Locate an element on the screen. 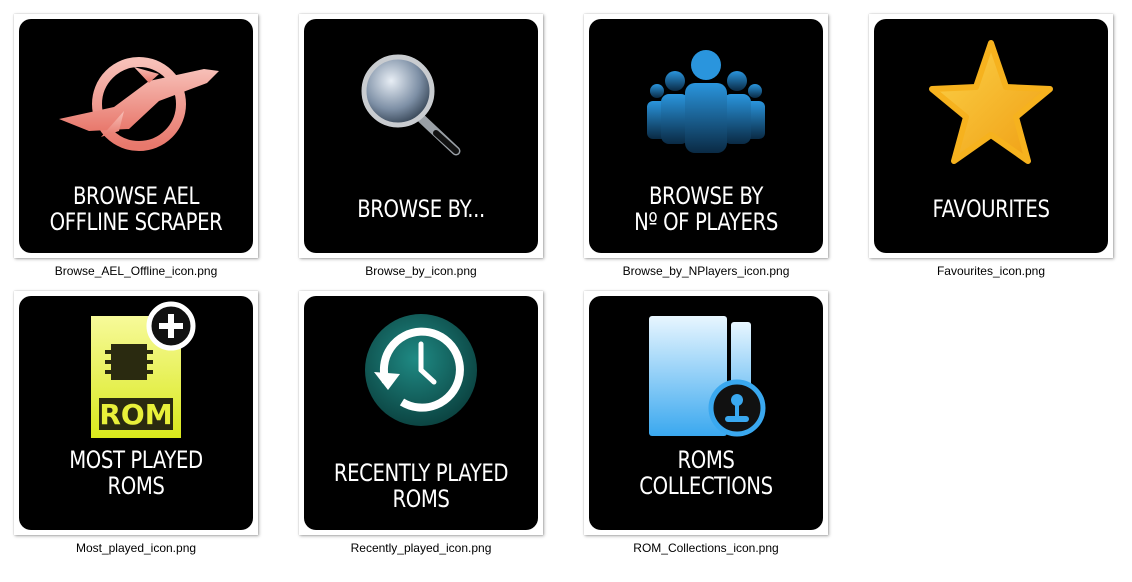  thumbnail: RECENTLY PLAYED ROMS is located at coordinates (421, 413).